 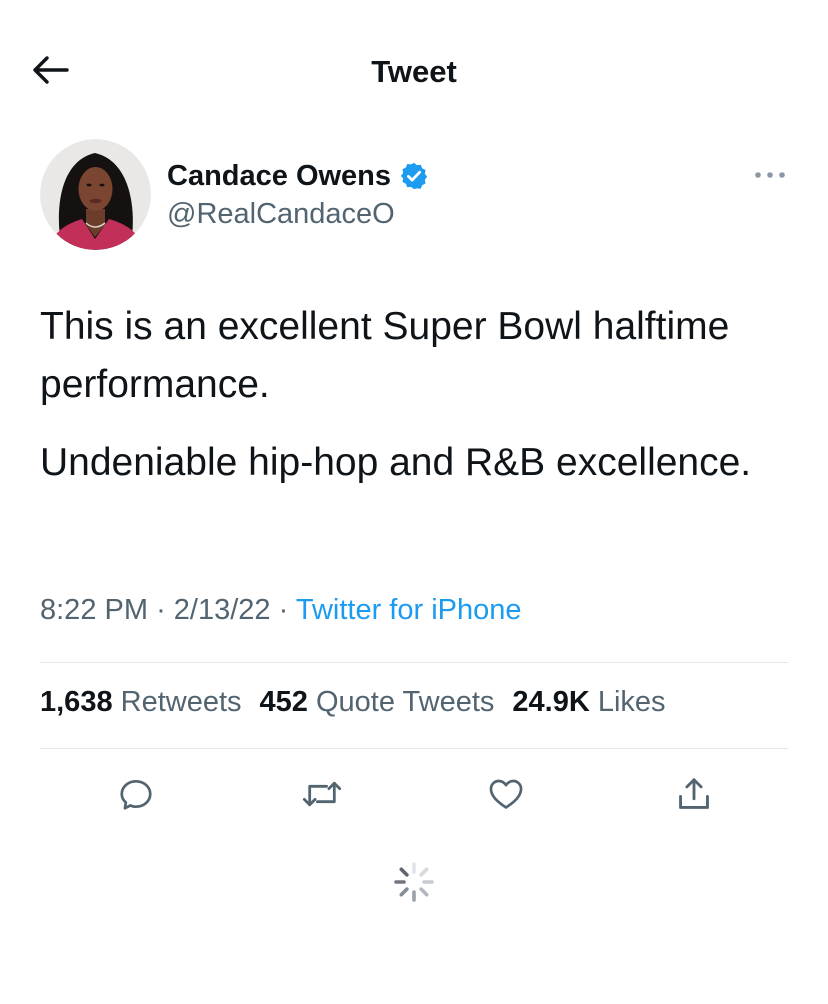 What do you see at coordinates (396, 462) in the screenshot?
I see `tweet-paragraph: Undeniable hip-hop and R&B excellence.` at bounding box center [396, 462].